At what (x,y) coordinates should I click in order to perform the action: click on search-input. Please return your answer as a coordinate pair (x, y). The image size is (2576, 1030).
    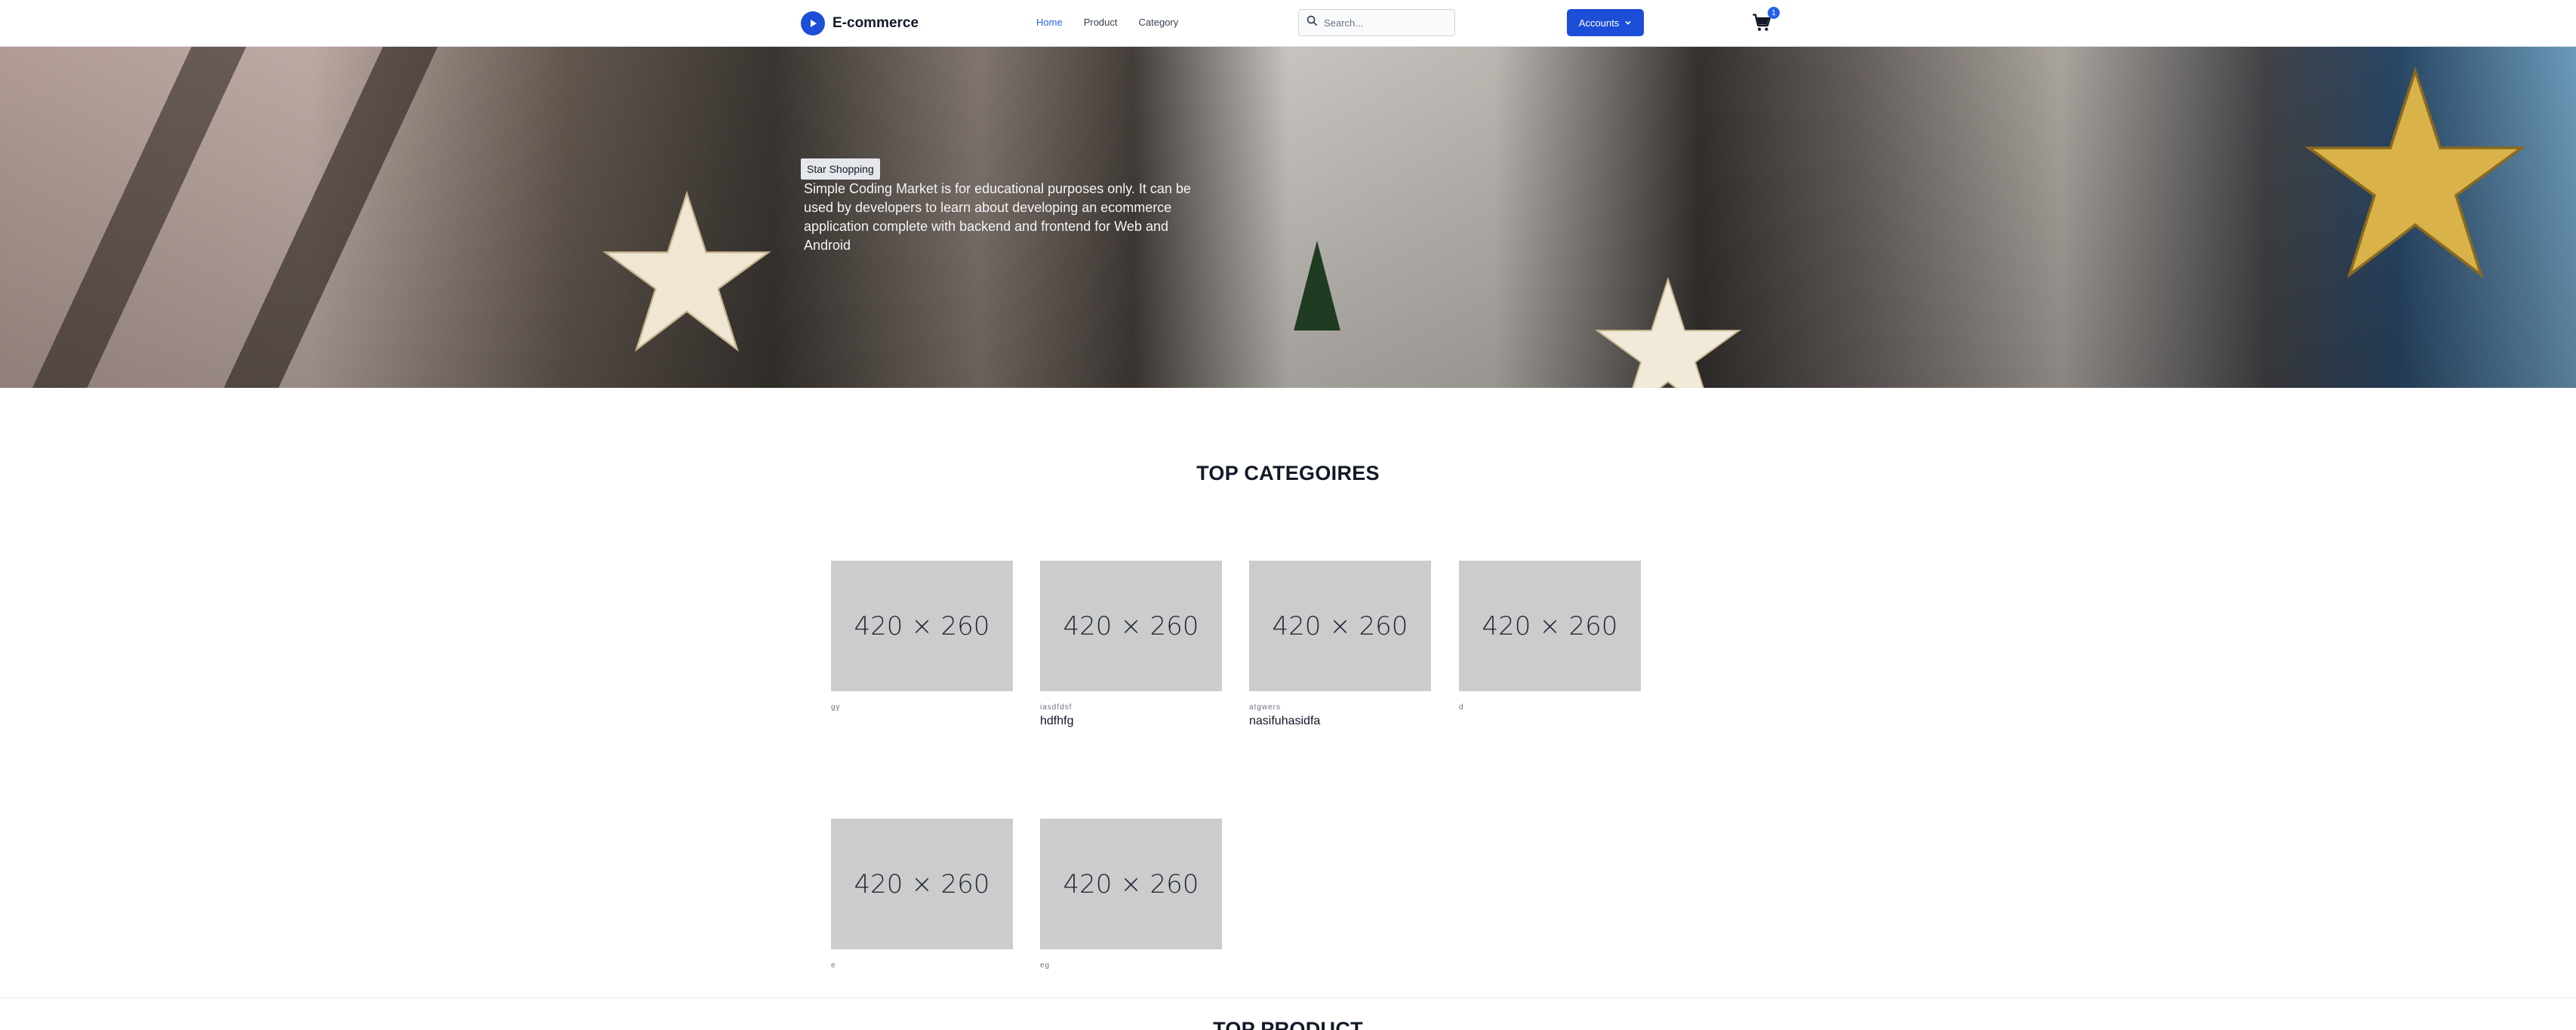
    Looking at the image, I should click on (1384, 23).